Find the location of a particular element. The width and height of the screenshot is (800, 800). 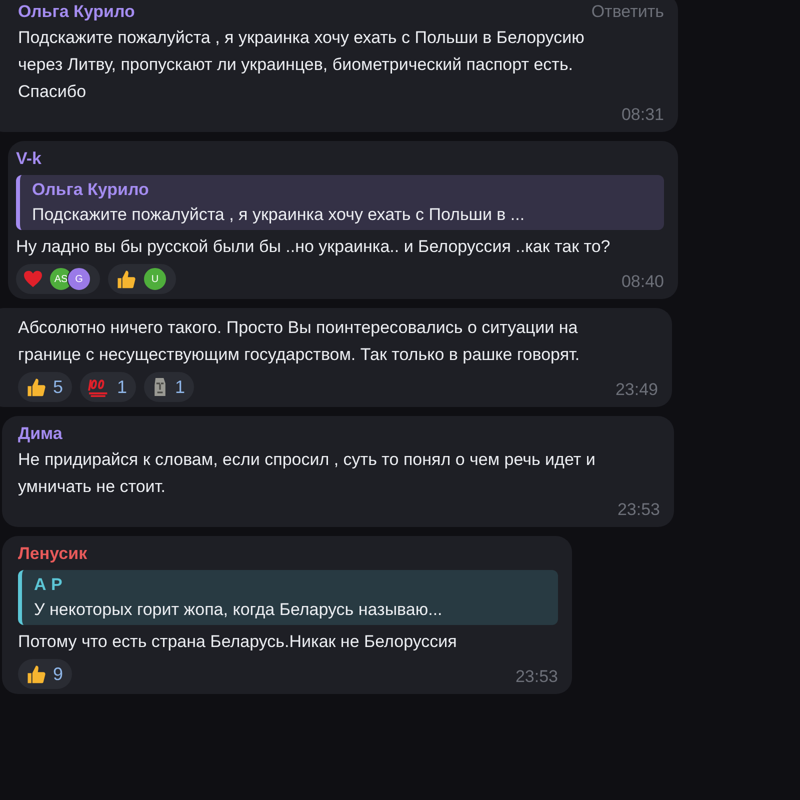

sender-name: Ольга Курило is located at coordinates (76, 12).